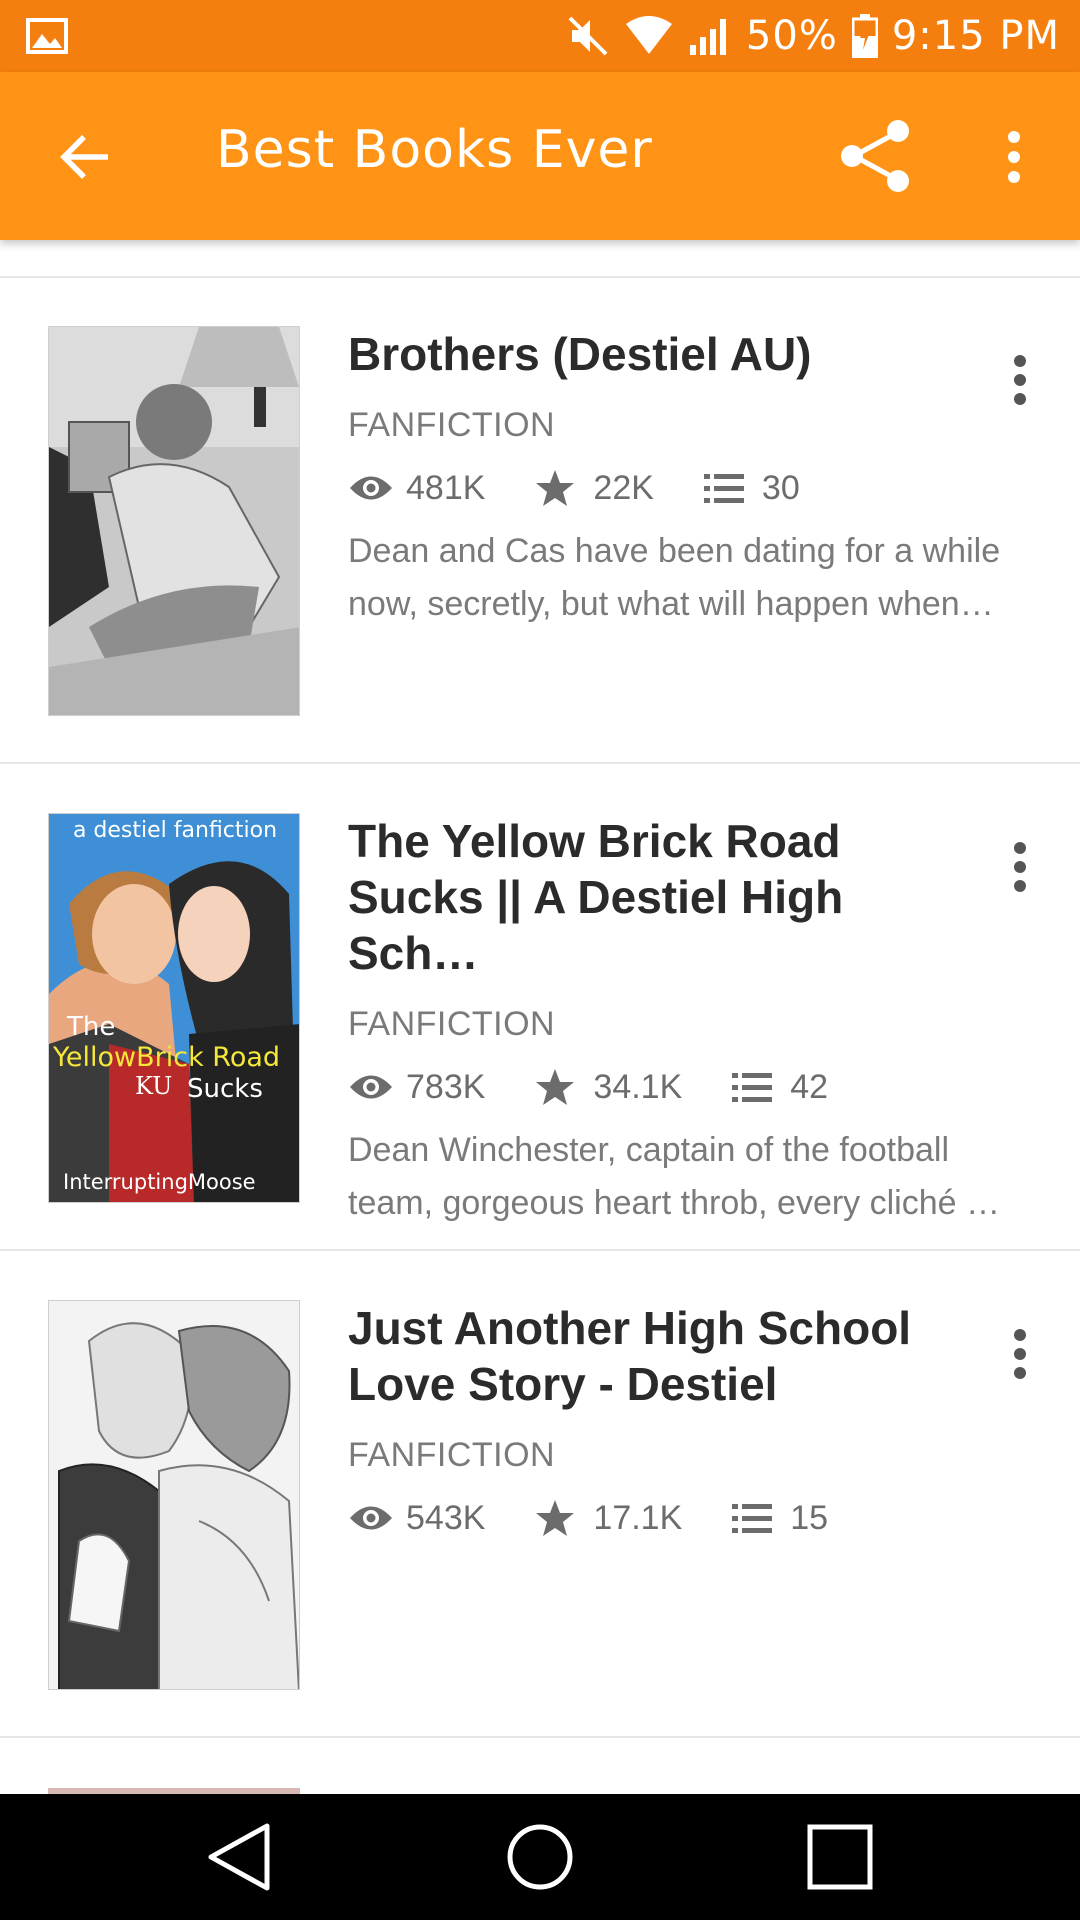  I want to click on story-title: Brothers (Destiel AU), so click(658, 354).